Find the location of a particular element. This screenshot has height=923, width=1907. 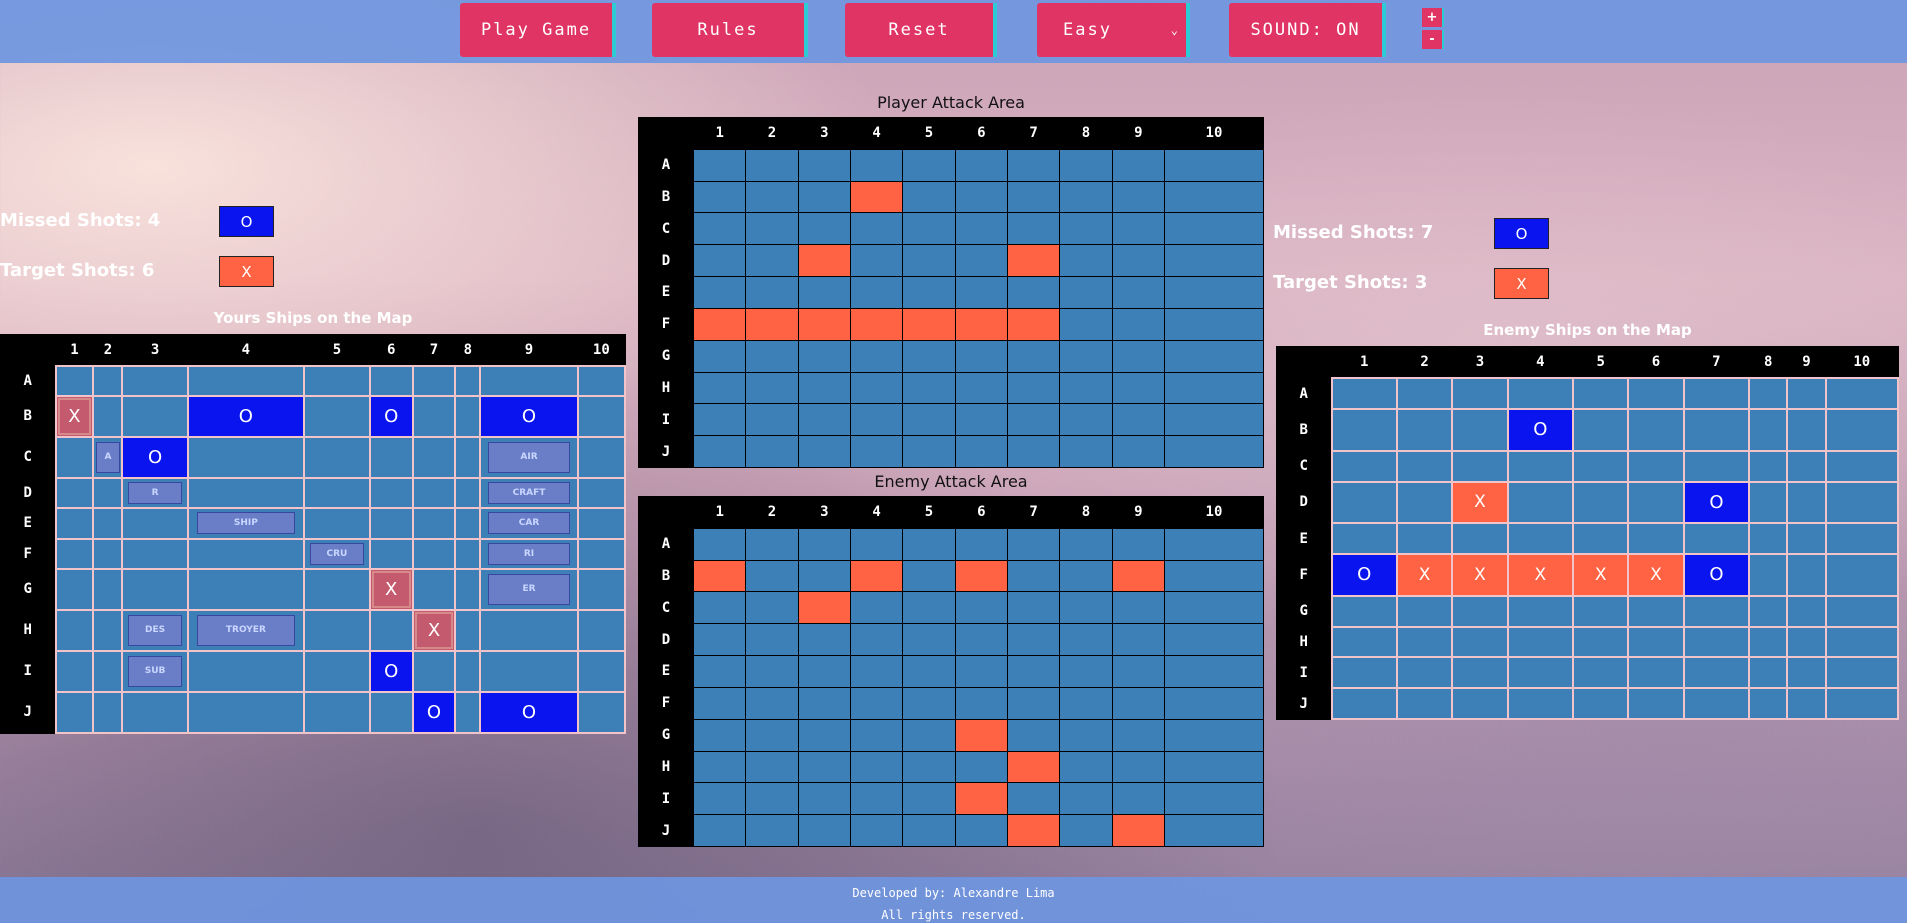

board-cell: X is located at coordinates (1424, 575).